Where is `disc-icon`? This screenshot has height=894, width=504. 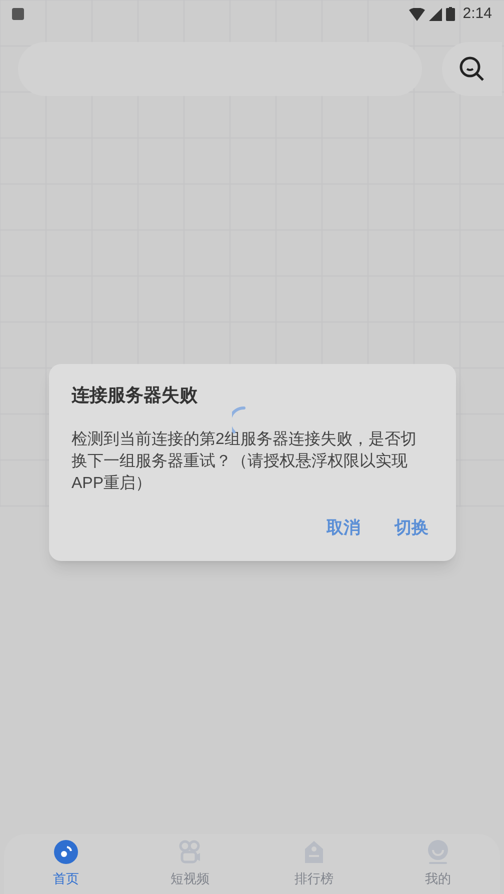 disc-icon is located at coordinates (66, 852).